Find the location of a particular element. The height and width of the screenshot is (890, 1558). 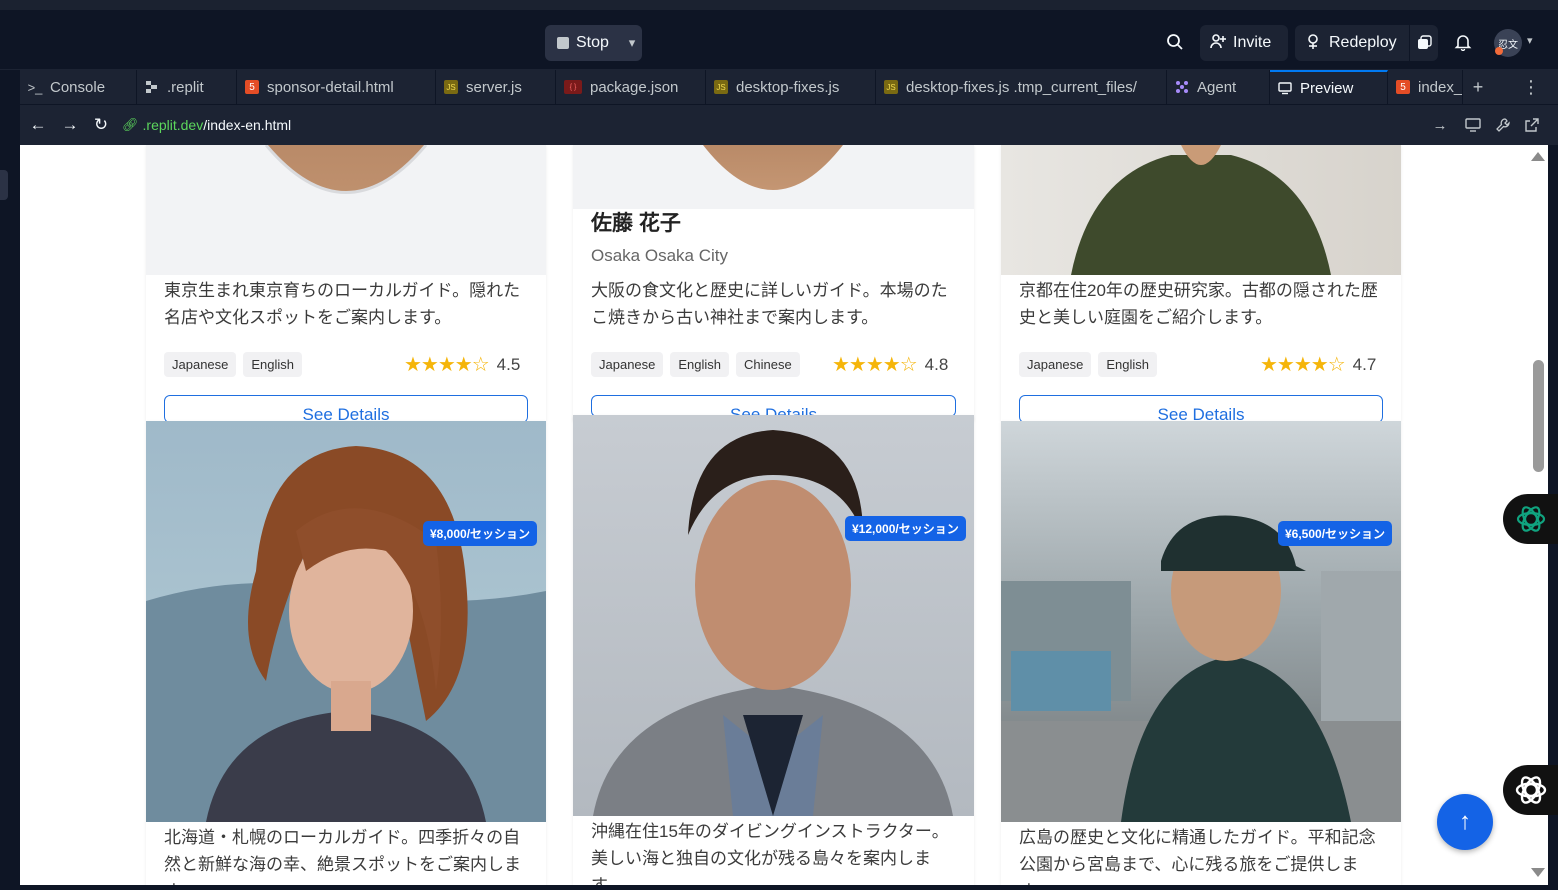

price-badge: ¥8,000/セッション is located at coordinates (480, 533).